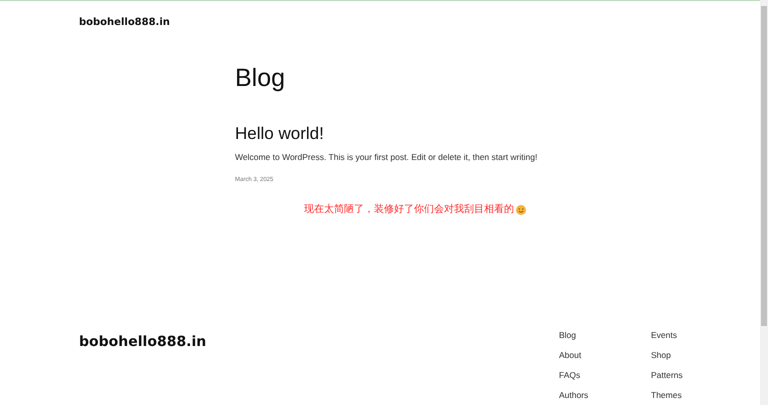 The image size is (768, 405). Describe the element at coordinates (124, 22) in the screenshot. I see `site-title: bobohello888.in` at that location.